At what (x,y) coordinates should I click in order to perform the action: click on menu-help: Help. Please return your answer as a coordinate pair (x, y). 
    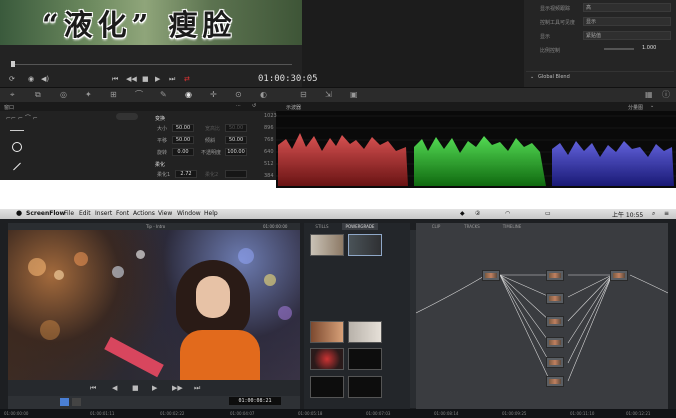
    Looking at the image, I should click on (211, 213).